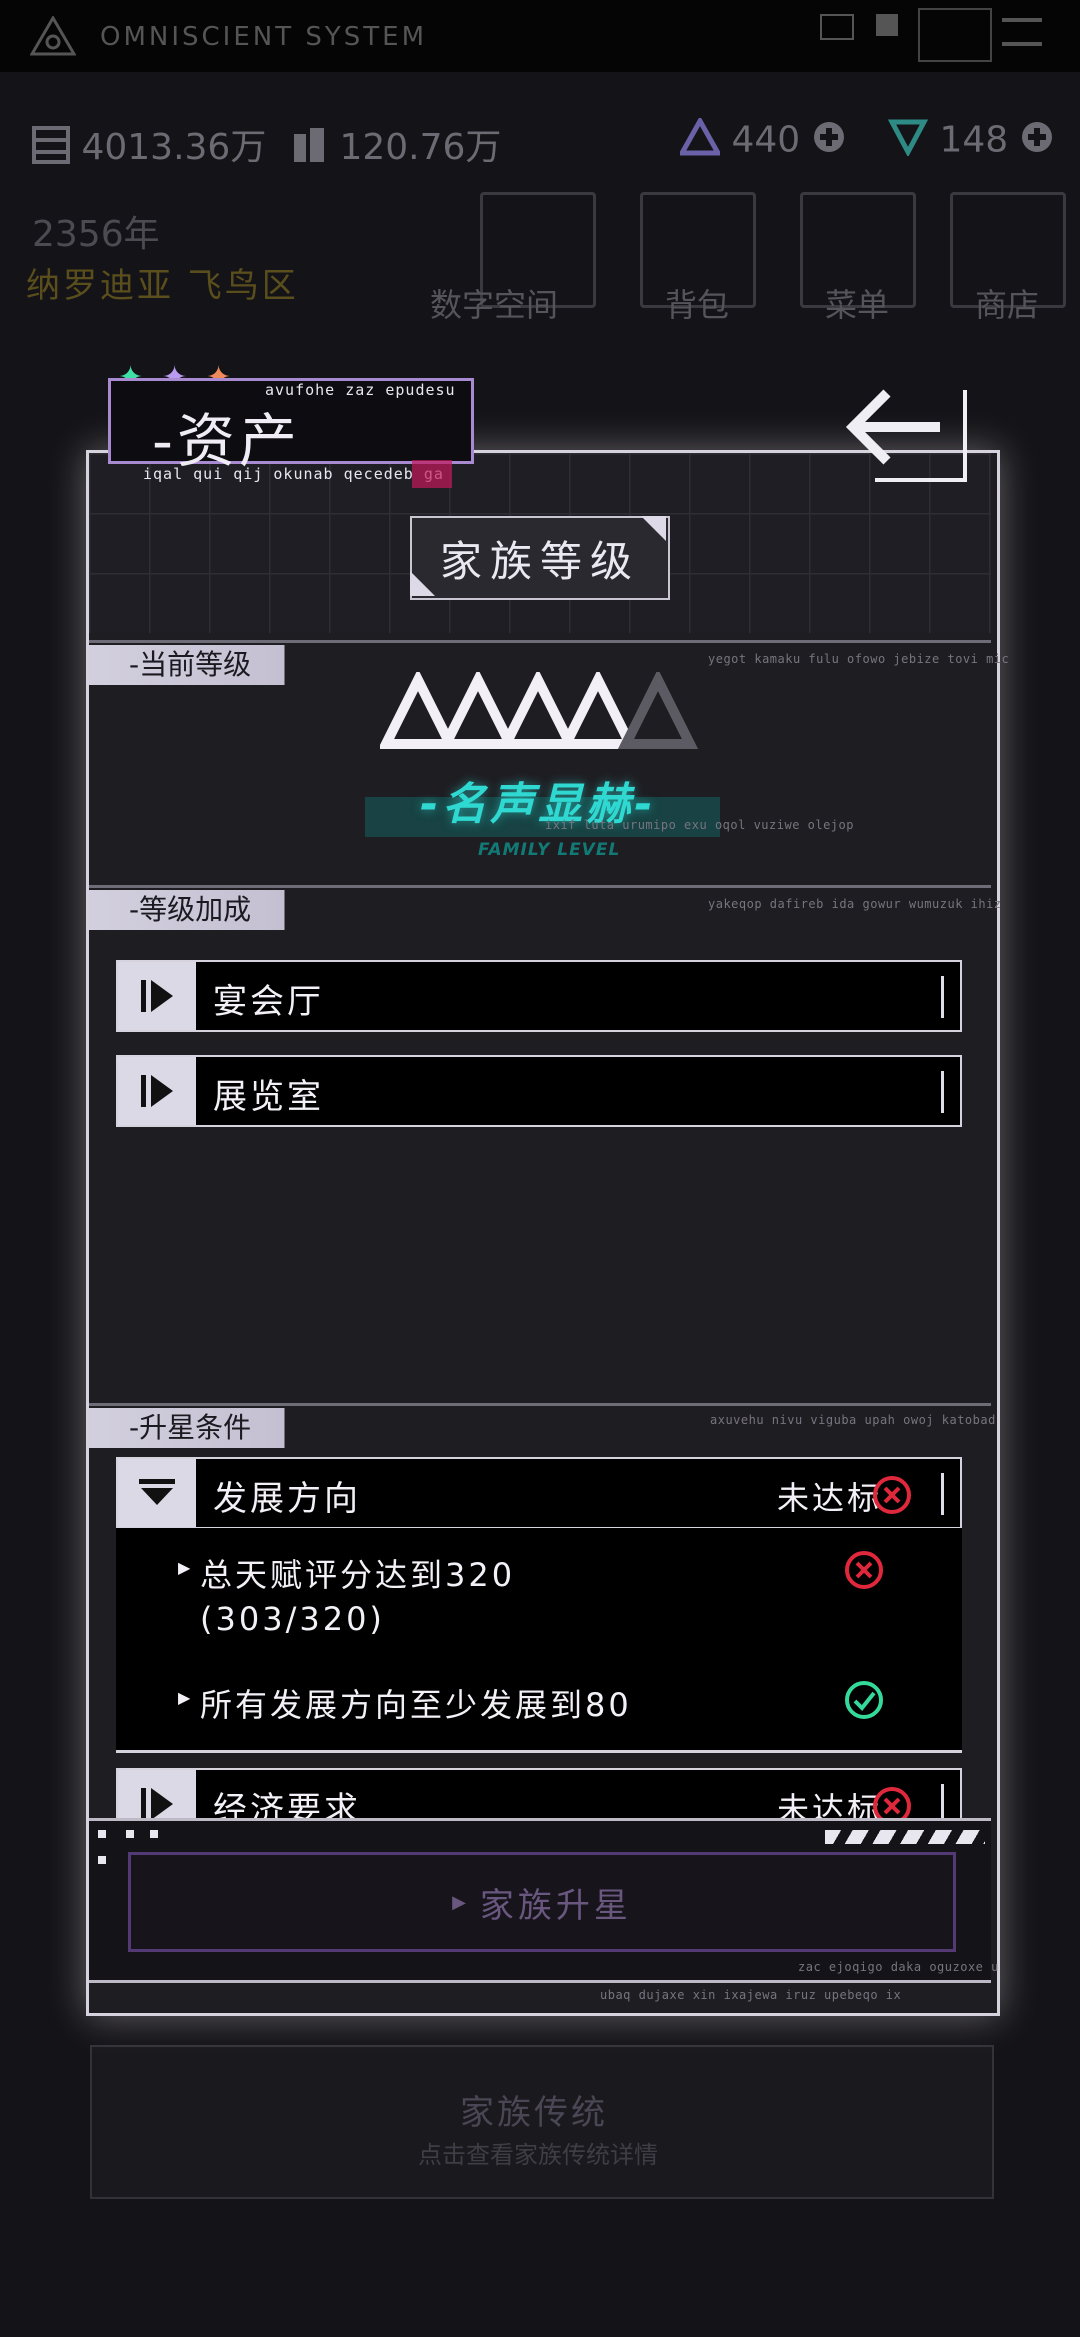 Image resolution: width=1080 pixels, height=2337 pixels. I want to click on condition-label: 经济要求, so click(287, 1805).